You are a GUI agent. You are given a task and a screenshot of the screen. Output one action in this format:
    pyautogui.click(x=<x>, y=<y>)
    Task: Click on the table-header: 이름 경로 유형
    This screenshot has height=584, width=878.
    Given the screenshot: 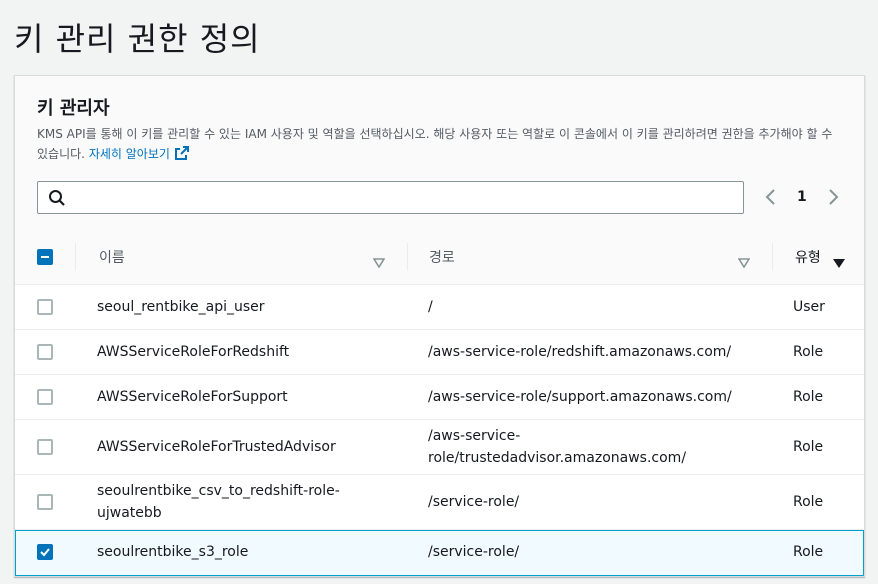 What is the action you would take?
    pyautogui.click(x=439, y=258)
    